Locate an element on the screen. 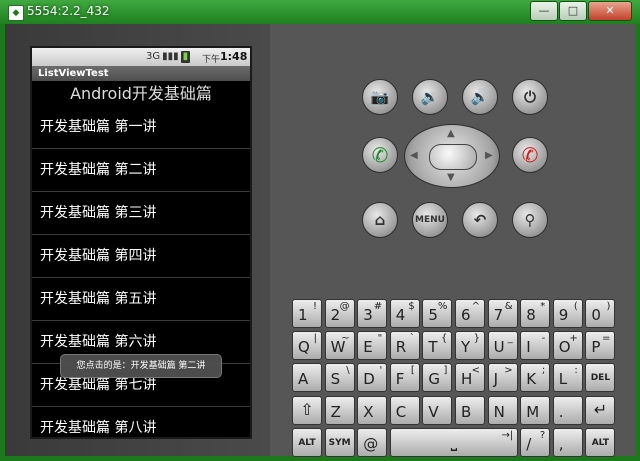 The image size is (640, 461). key-7: M is located at coordinates (535, 410).